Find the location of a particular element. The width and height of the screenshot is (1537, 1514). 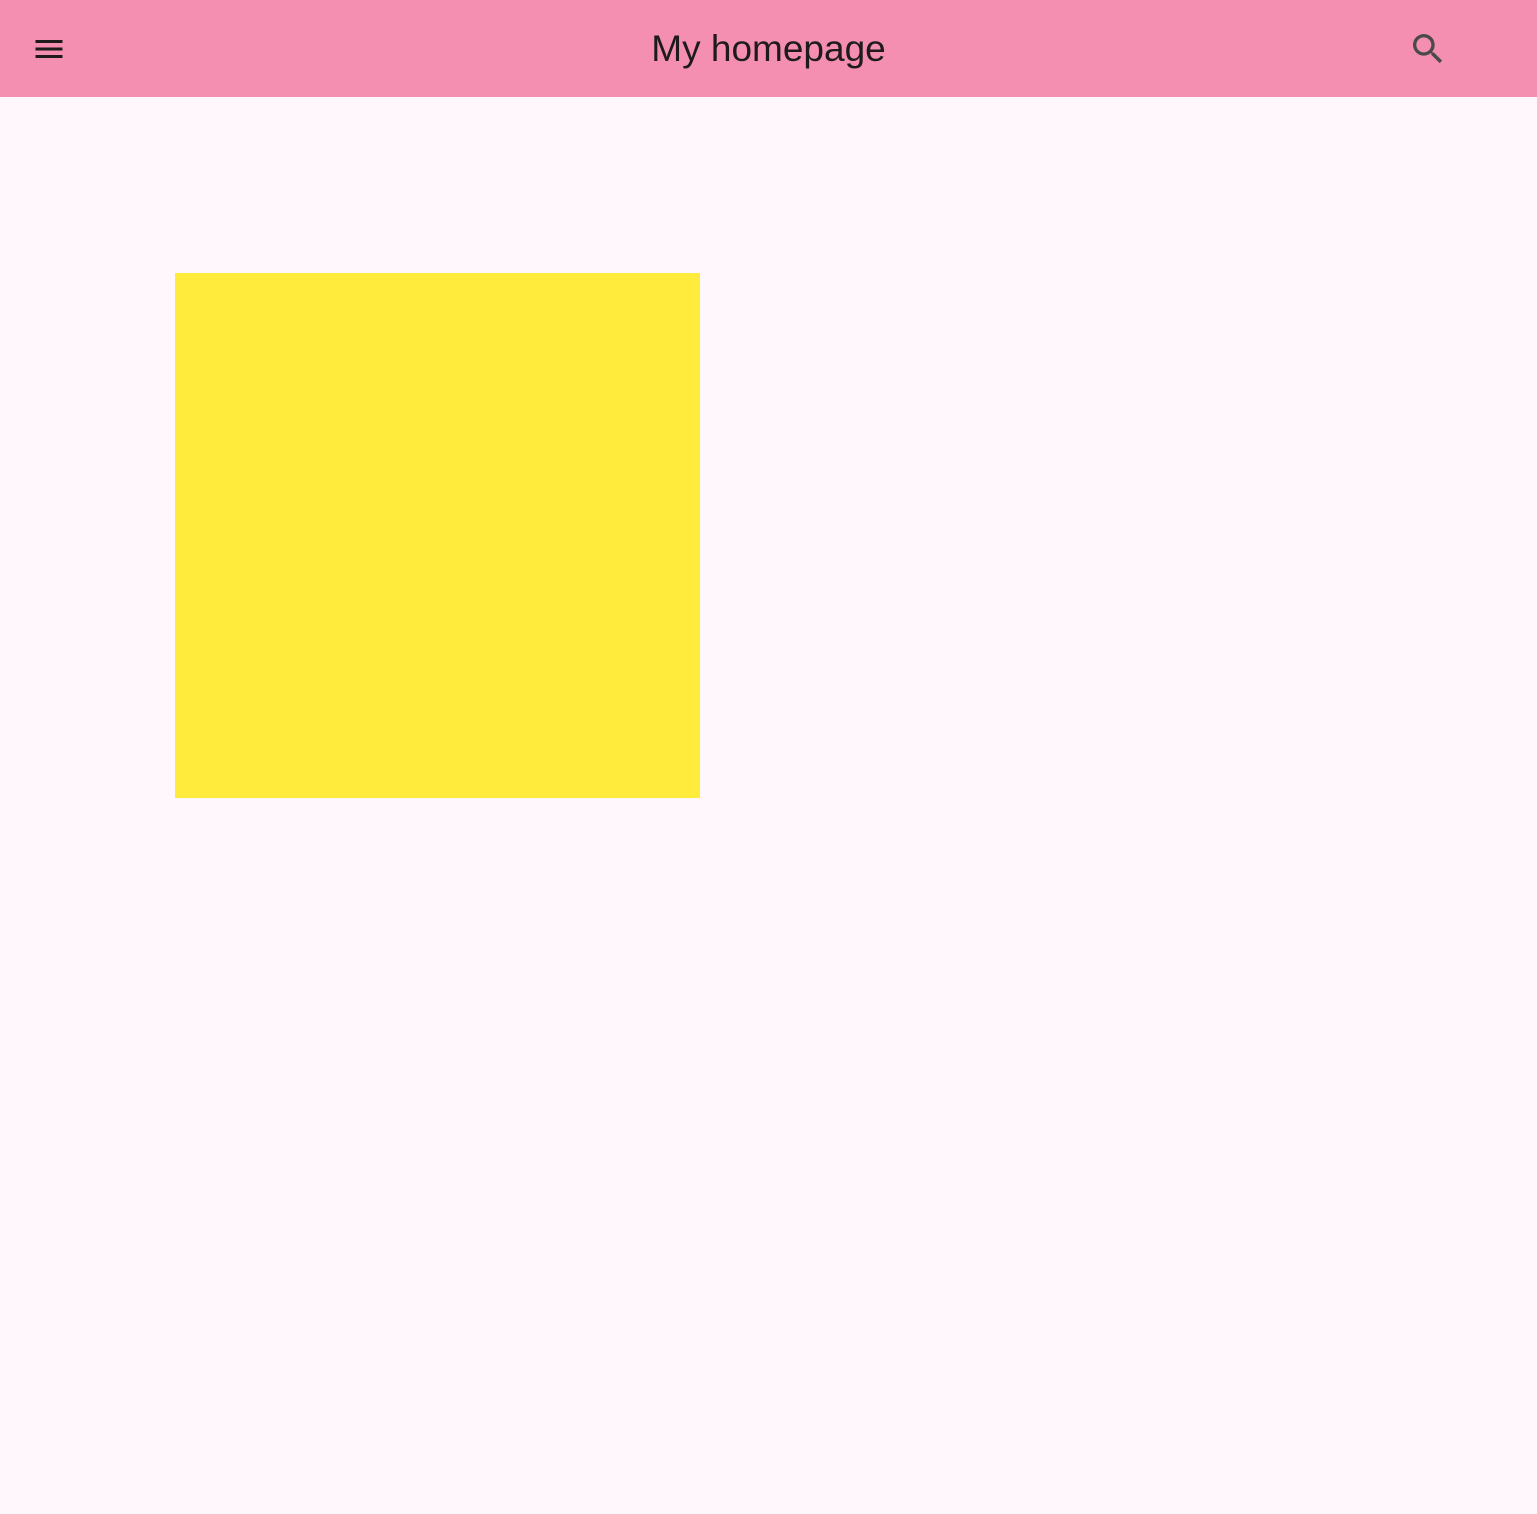

menu-icon is located at coordinates (49, 49).